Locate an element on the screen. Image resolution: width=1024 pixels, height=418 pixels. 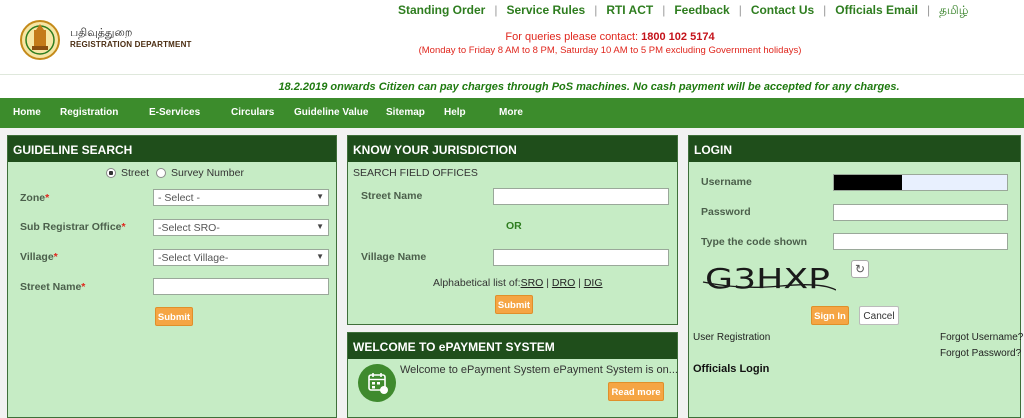
link-officials-email: Officials Email is located at coordinates (876, 10).